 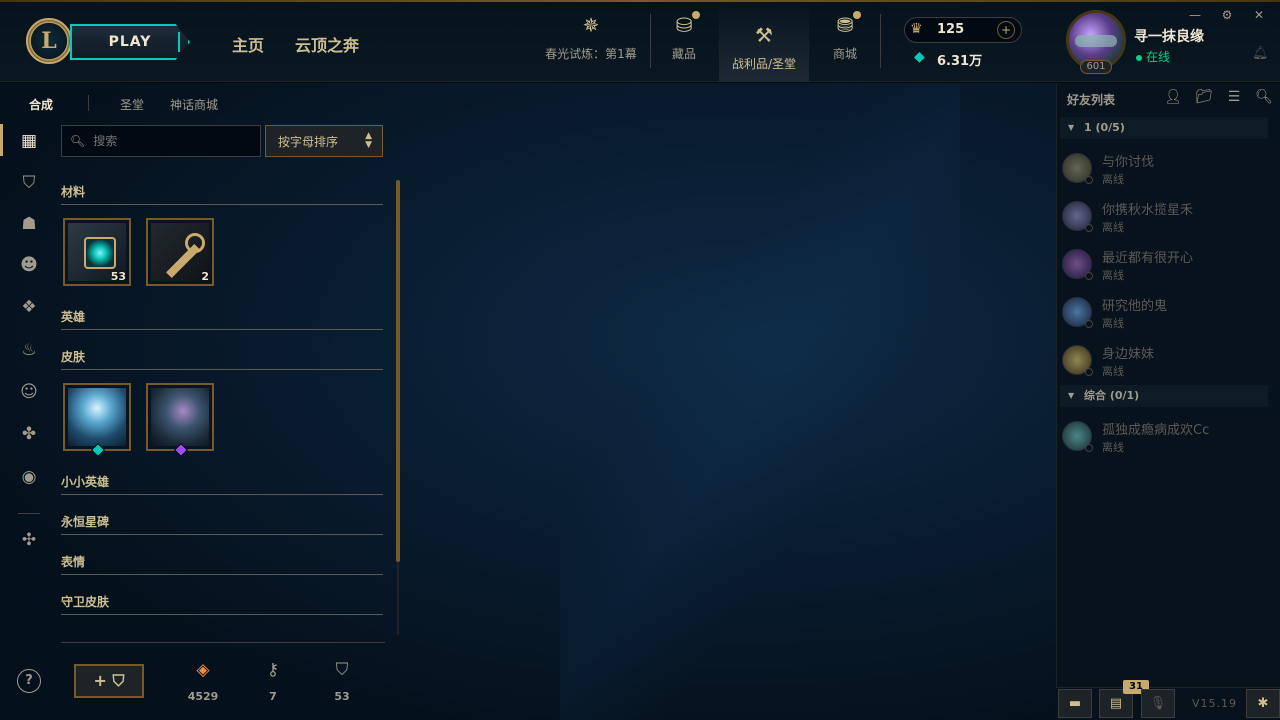 What do you see at coordinates (29, 477) in the screenshot?
I see `profile-icon: ◉` at bounding box center [29, 477].